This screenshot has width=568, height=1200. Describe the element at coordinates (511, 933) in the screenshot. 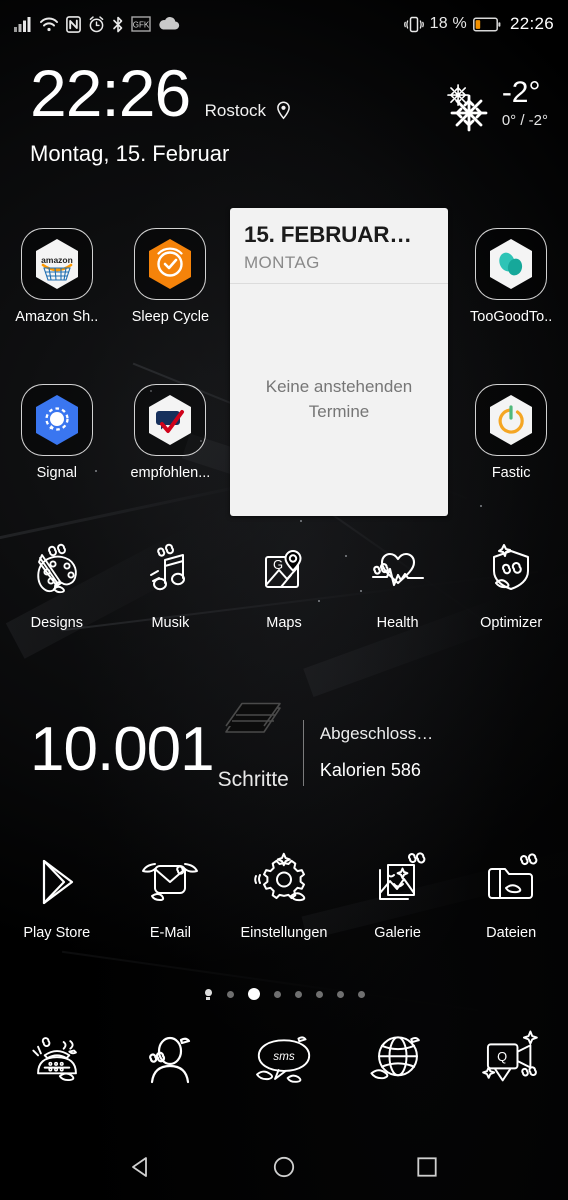

I see `app-label: Dateien` at that location.